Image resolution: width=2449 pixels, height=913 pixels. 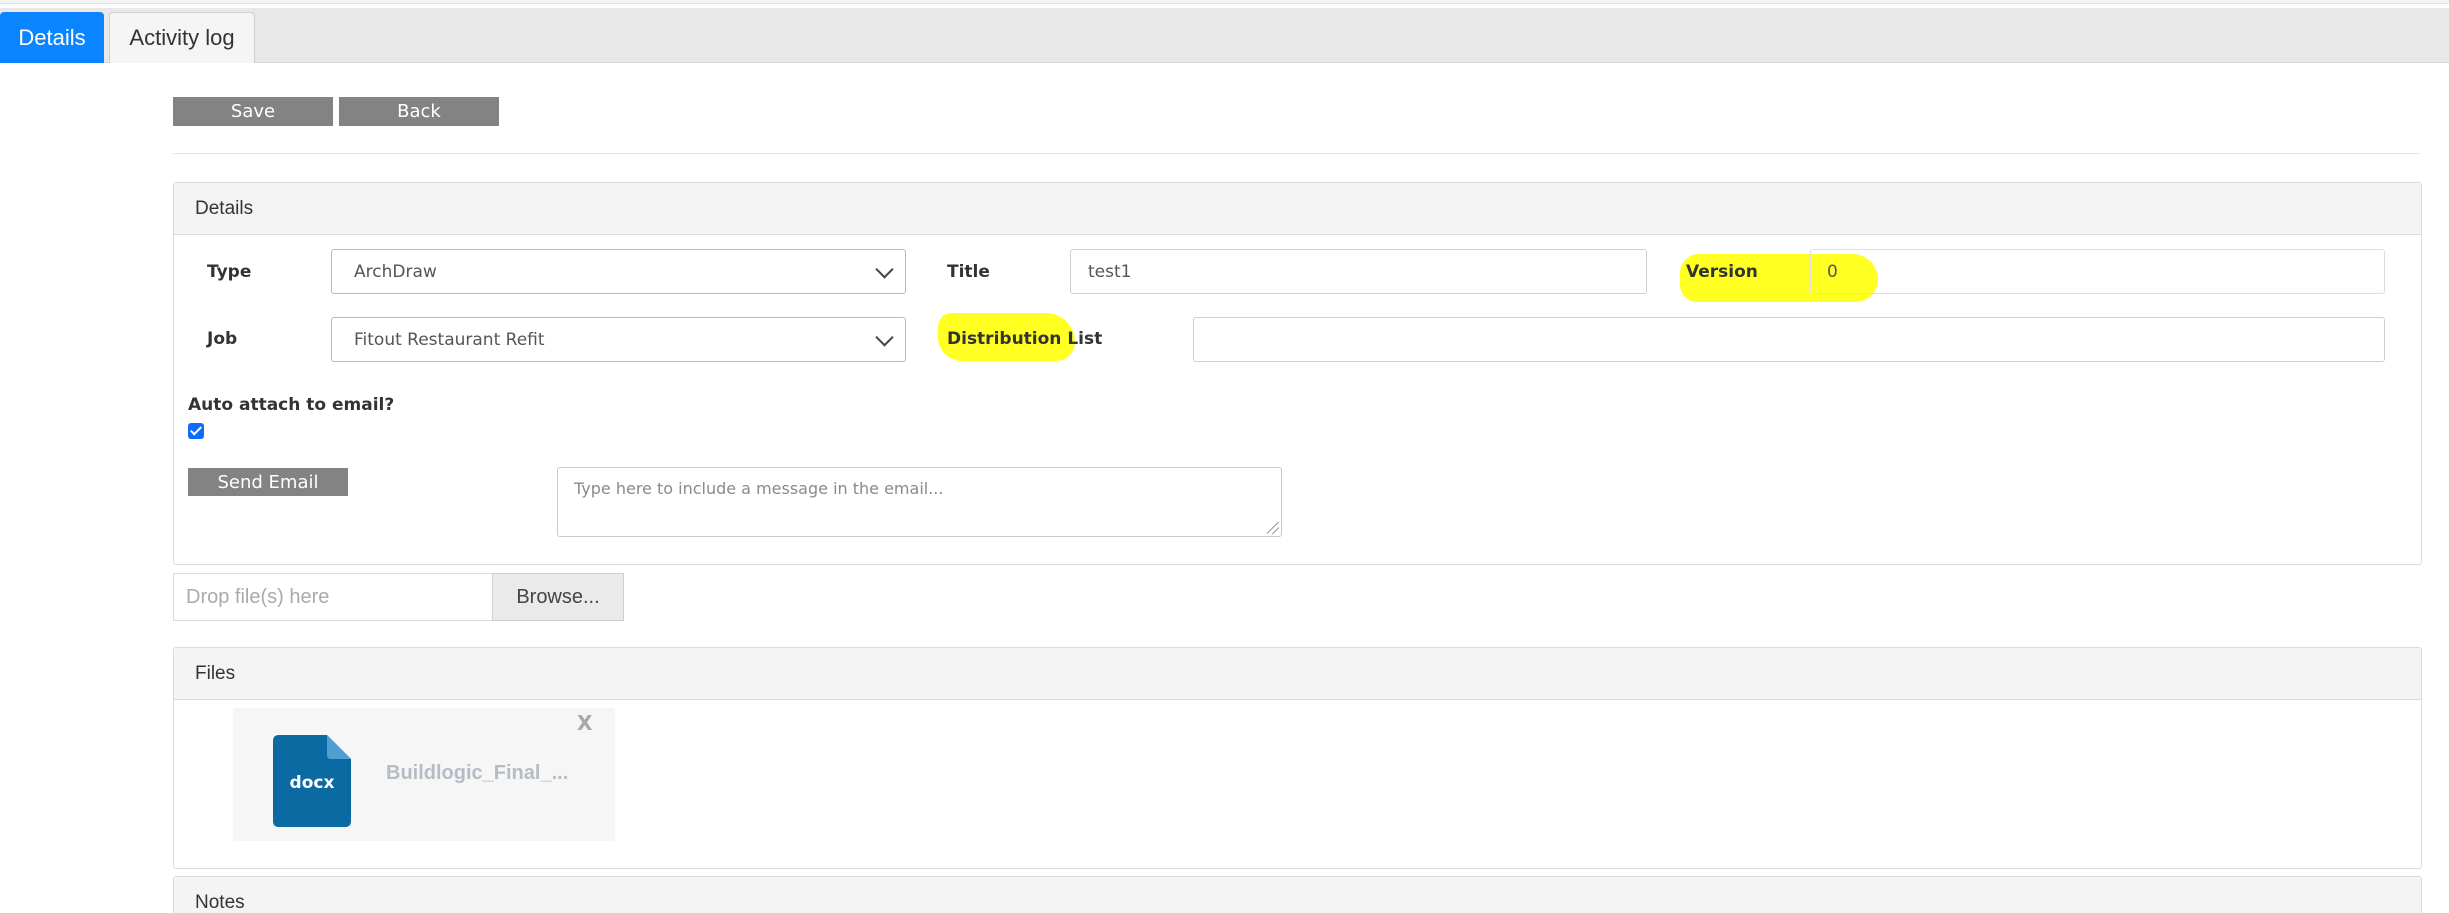 What do you see at coordinates (1832, 272) in the screenshot?
I see `version-value: 0` at bounding box center [1832, 272].